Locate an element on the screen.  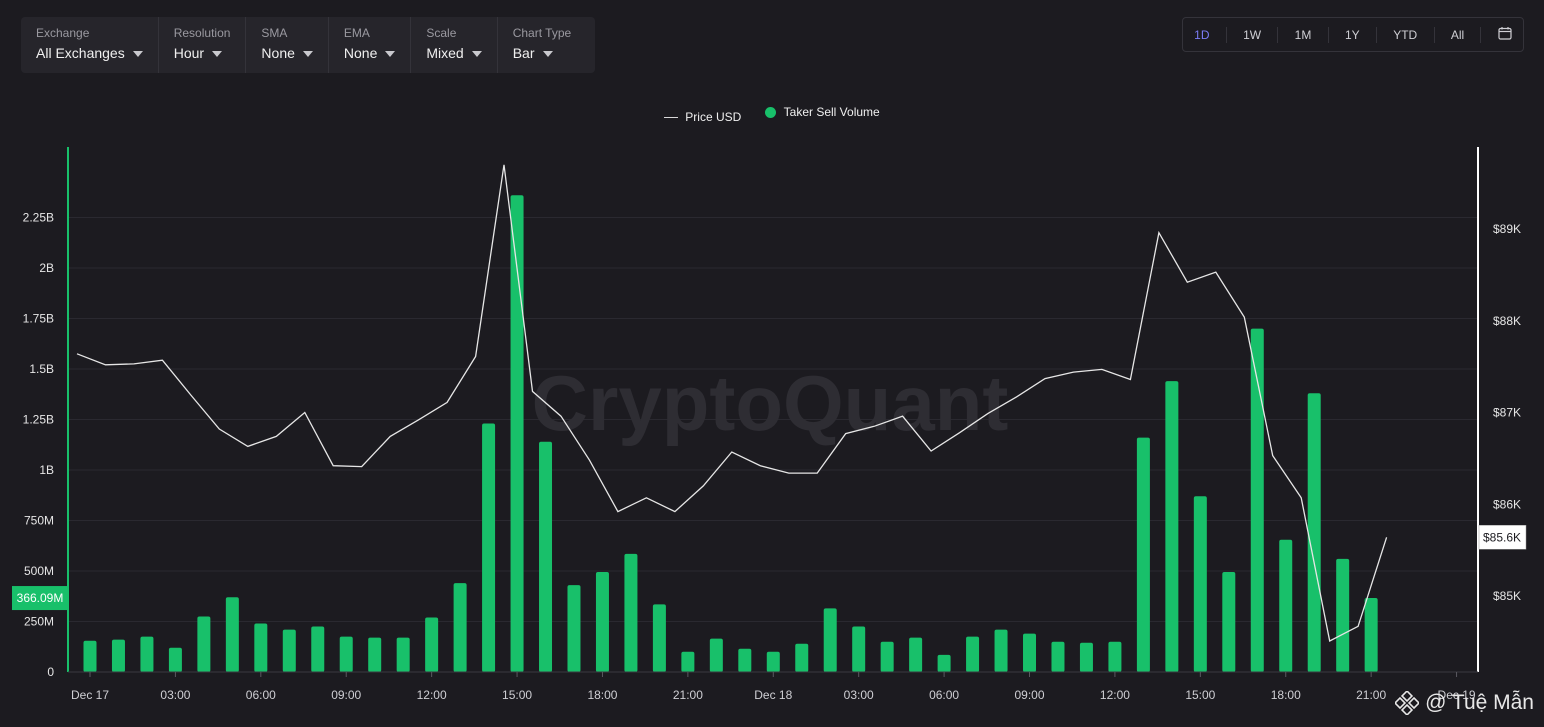
current-volume-label: 366.09M is located at coordinates (40, 598).